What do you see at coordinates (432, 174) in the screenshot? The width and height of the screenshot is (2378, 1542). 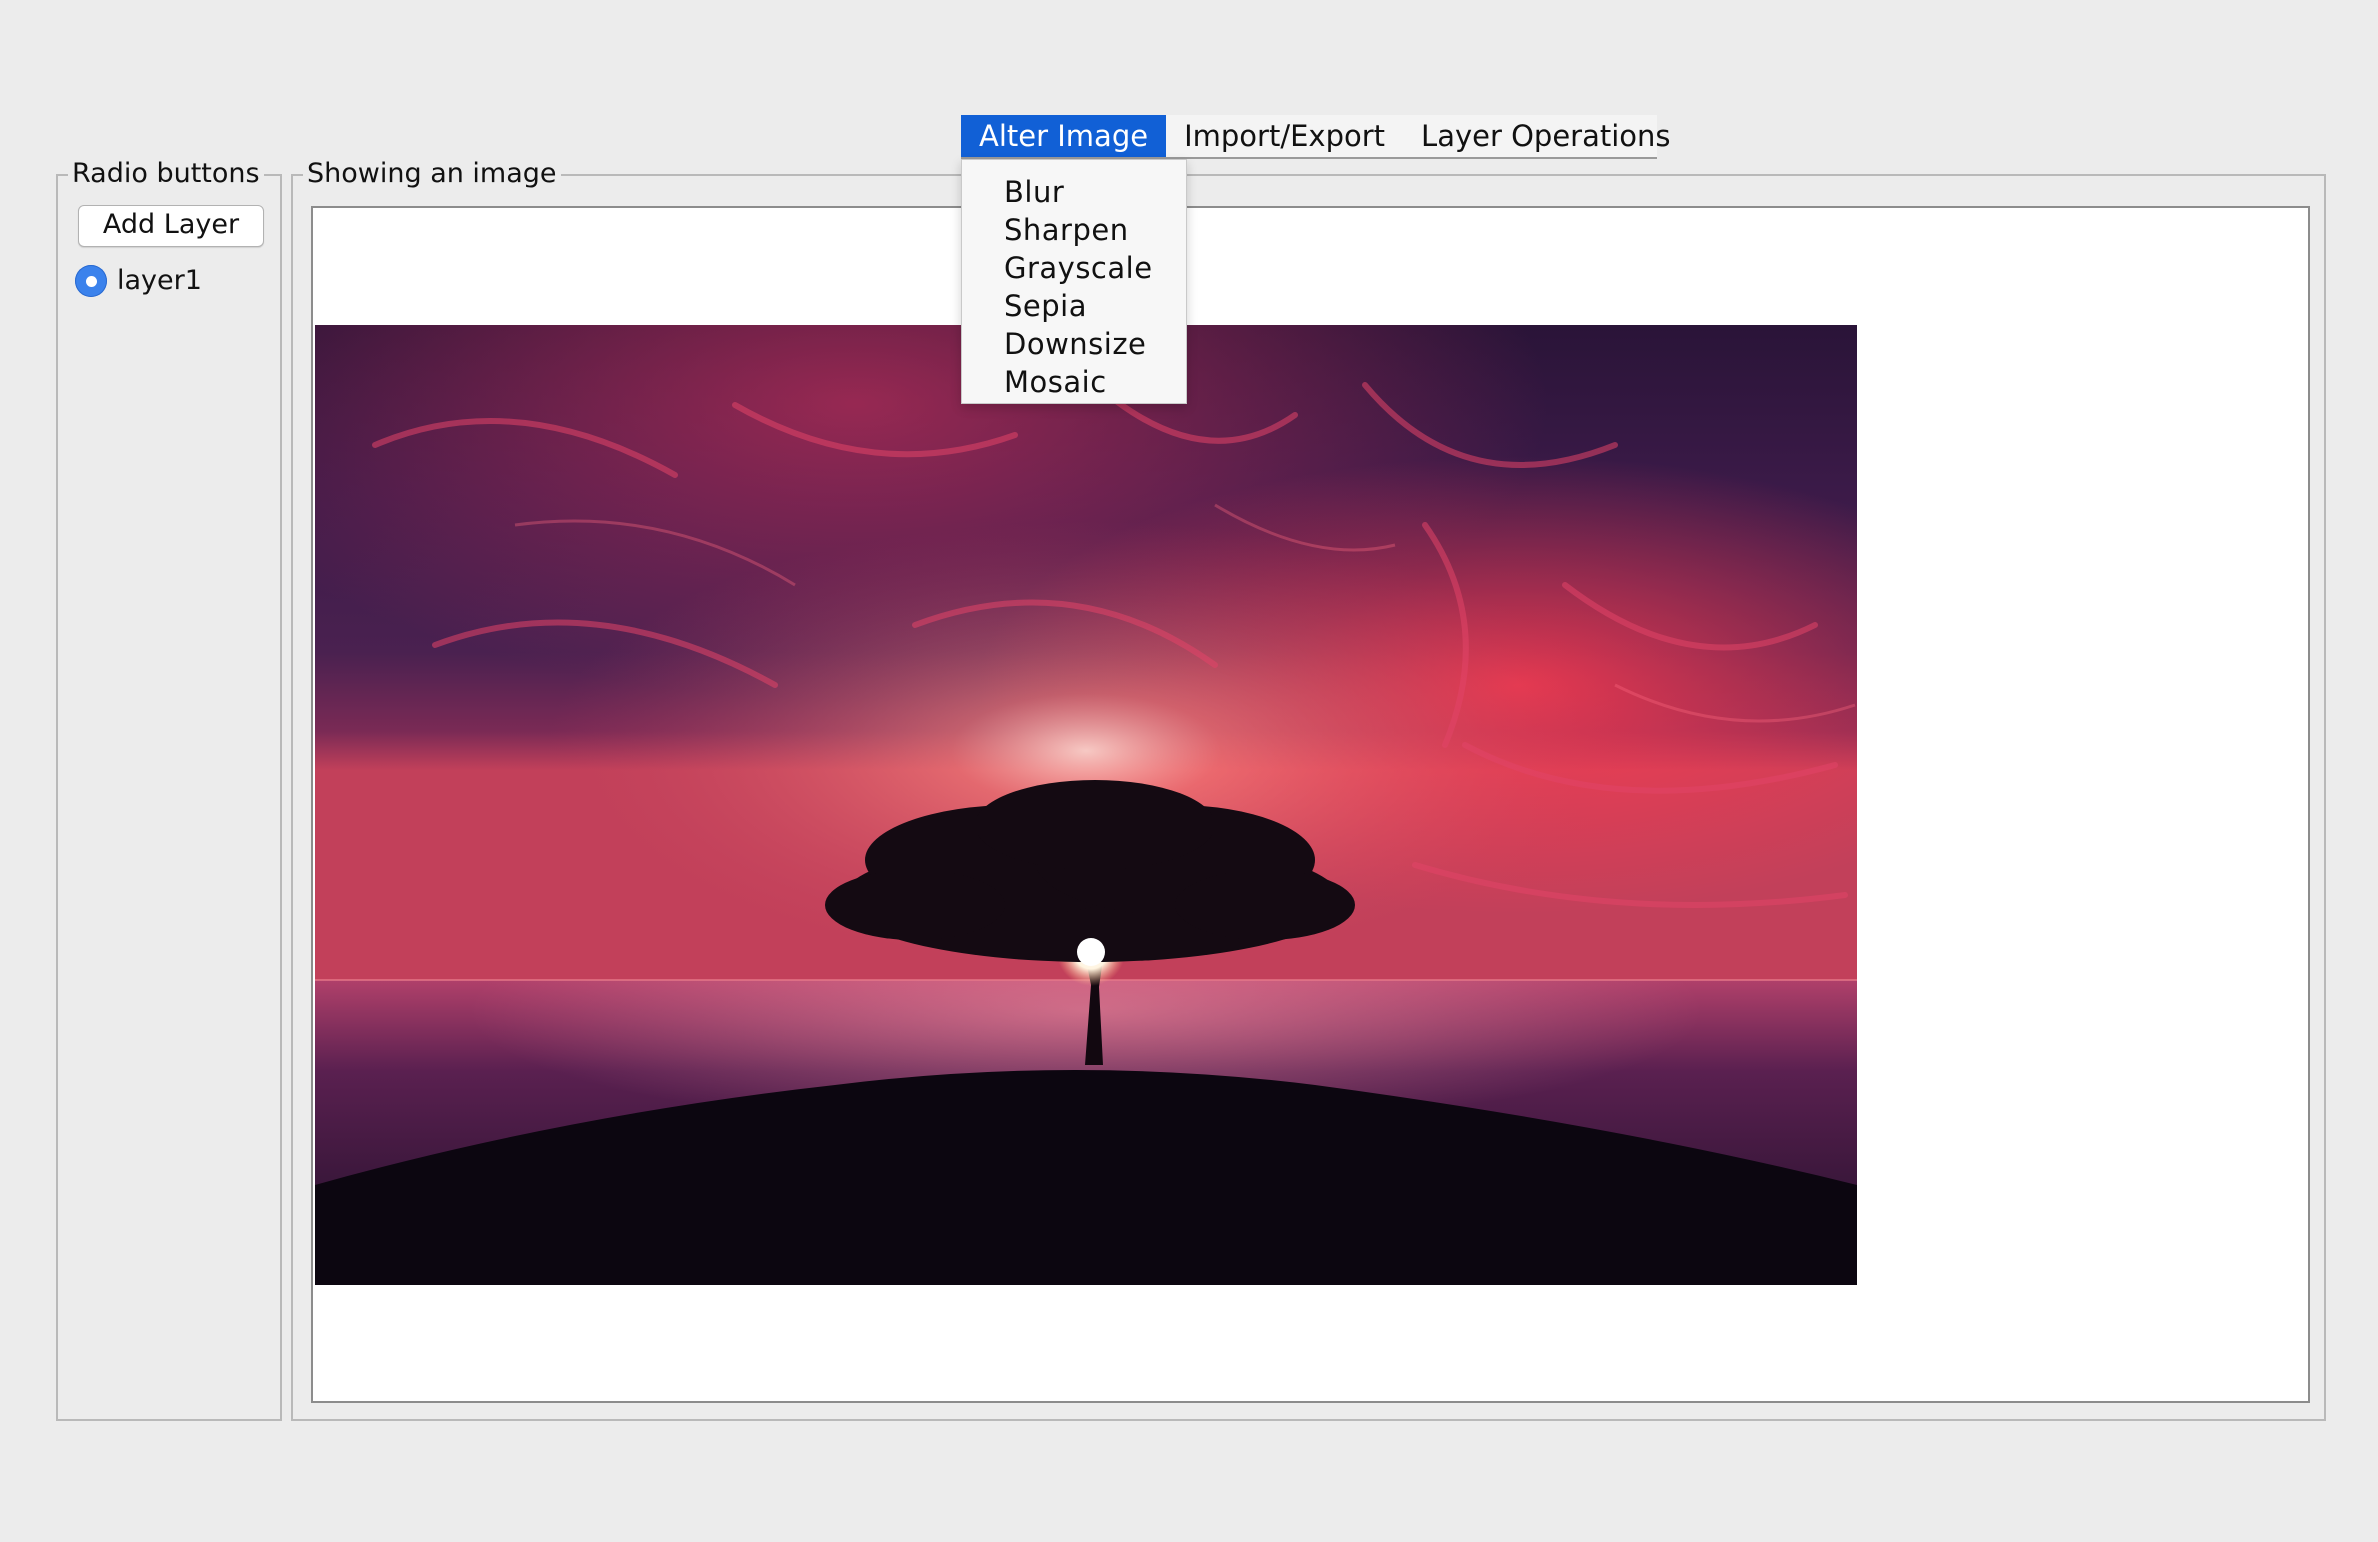 I see `image-panel-title: Showing an image` at bounding box center [432, 174].